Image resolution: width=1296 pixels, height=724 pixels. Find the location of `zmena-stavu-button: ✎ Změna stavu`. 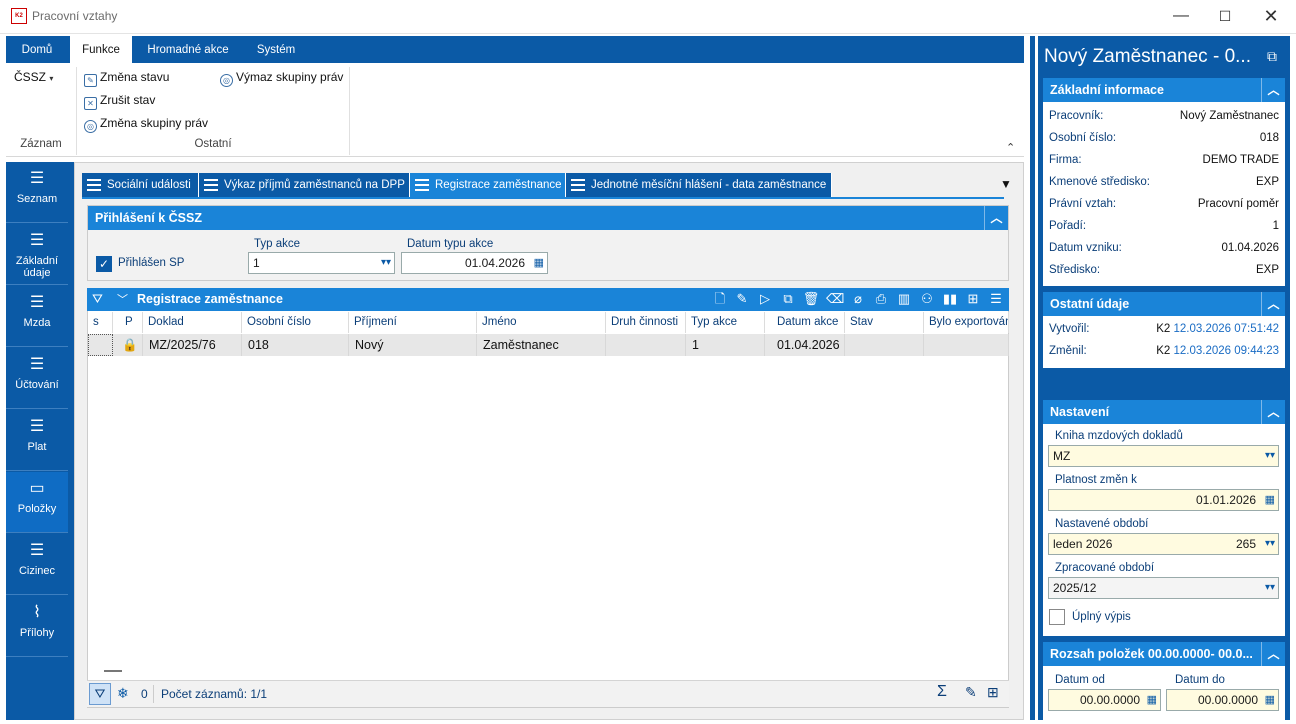

zmena-stavu-button: ✎ Změna stavu is located at coordinates (126, 77).